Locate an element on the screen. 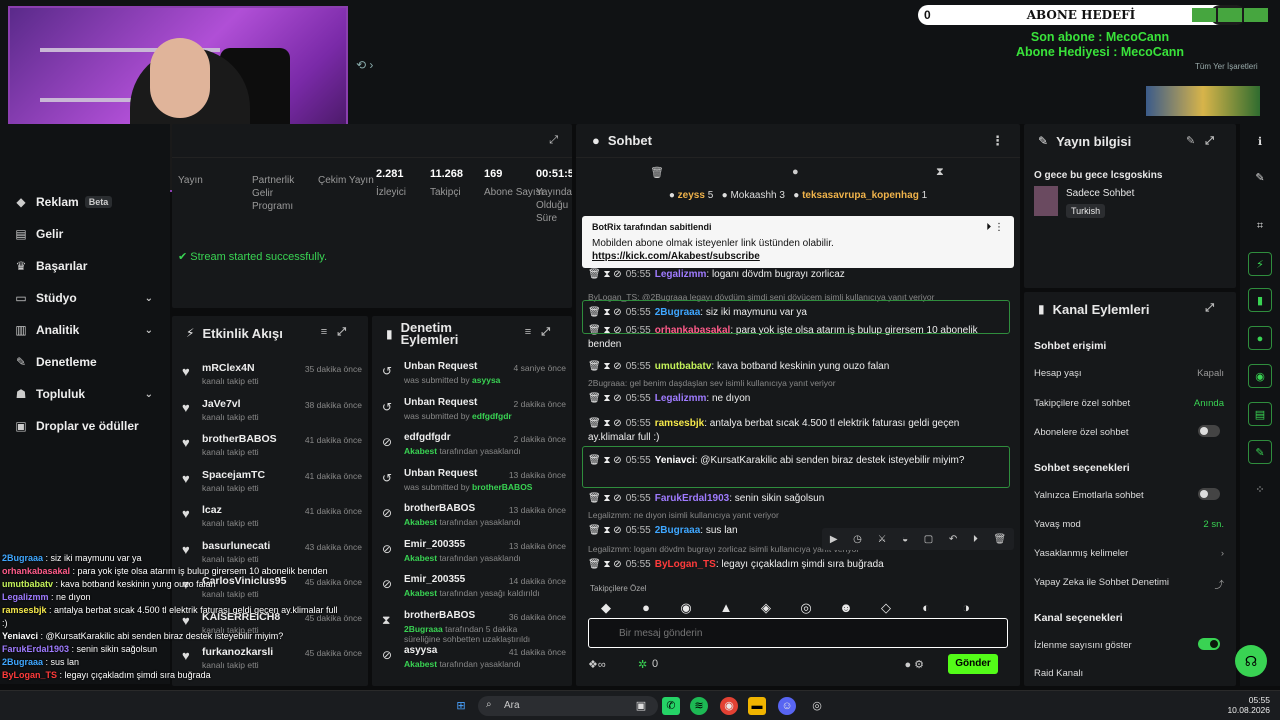 The width and height of the screenshot is (1280, 720). help-button: ☊ is located at coordinates (1251, 661).